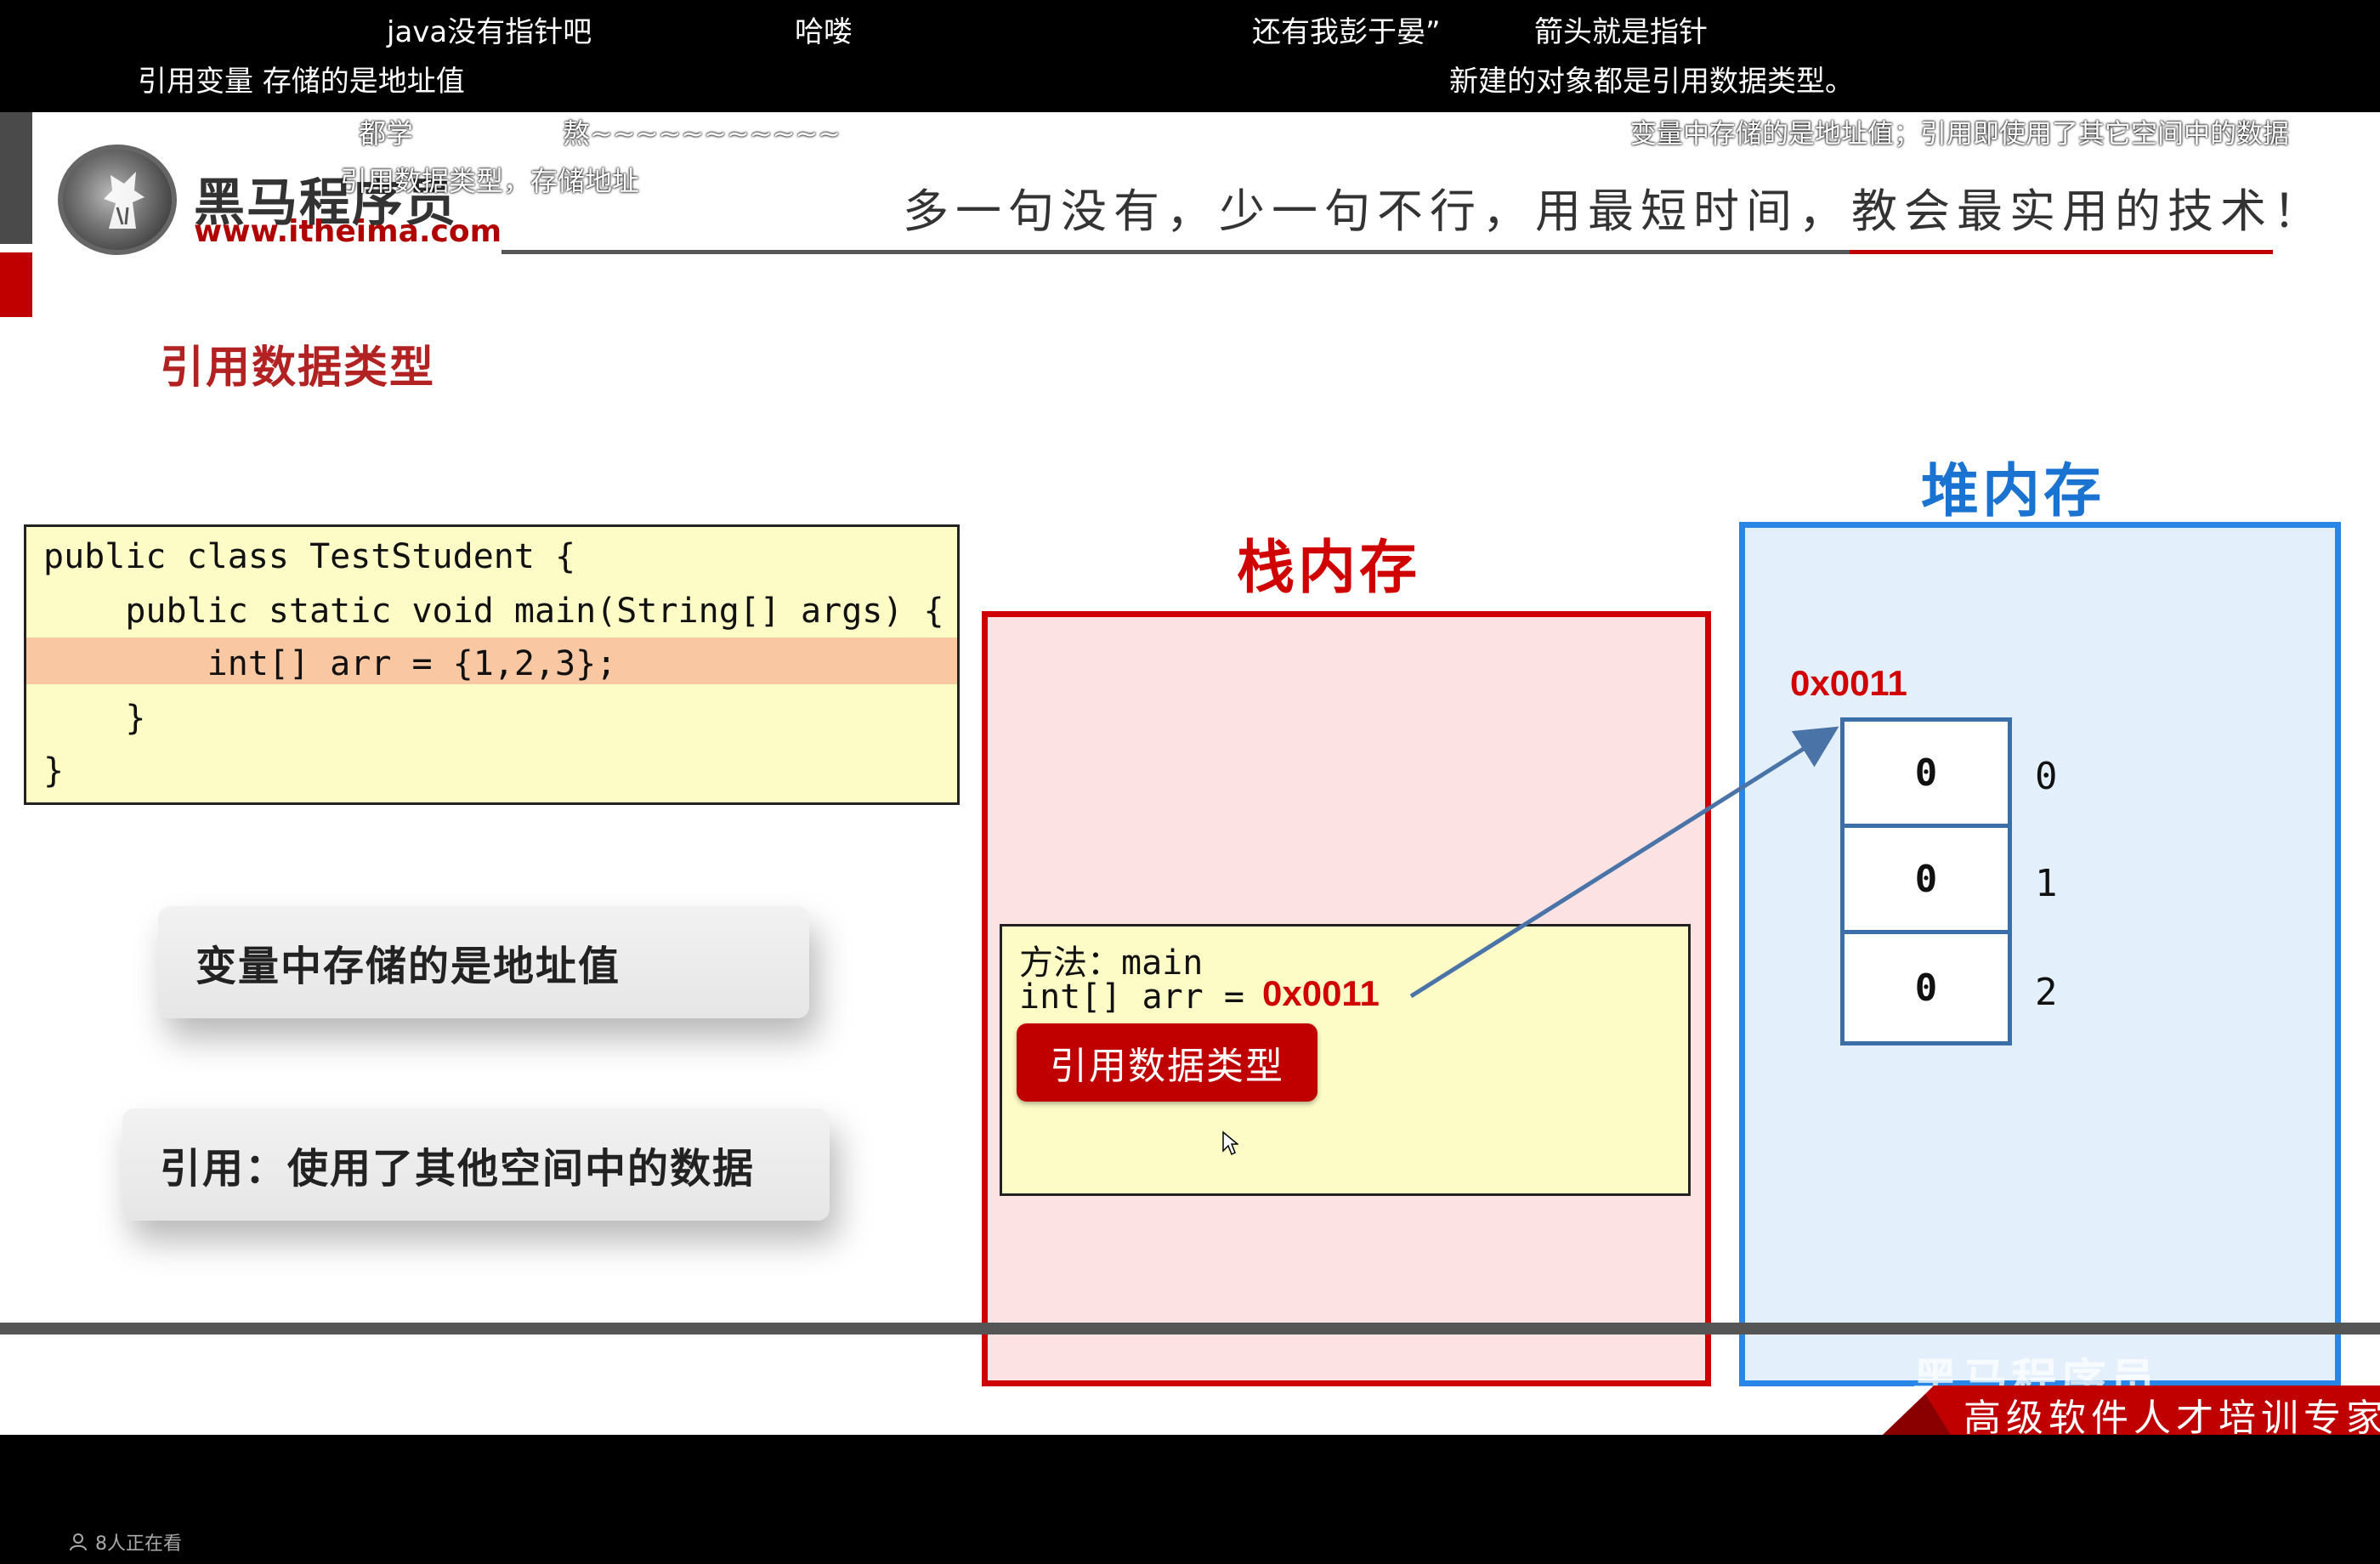  What do you see at coordinates (2046, 883) in the screenshot?
I see `array-index: 1` at bounding box center [2046, 883].